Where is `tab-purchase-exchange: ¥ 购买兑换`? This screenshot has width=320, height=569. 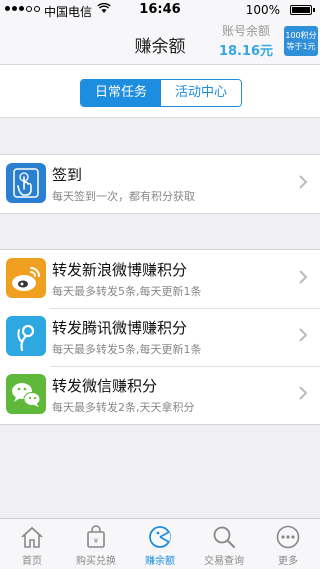 tab-purchase-exchange: ¥ 购买兑换 is located at coordinates (96, 544).